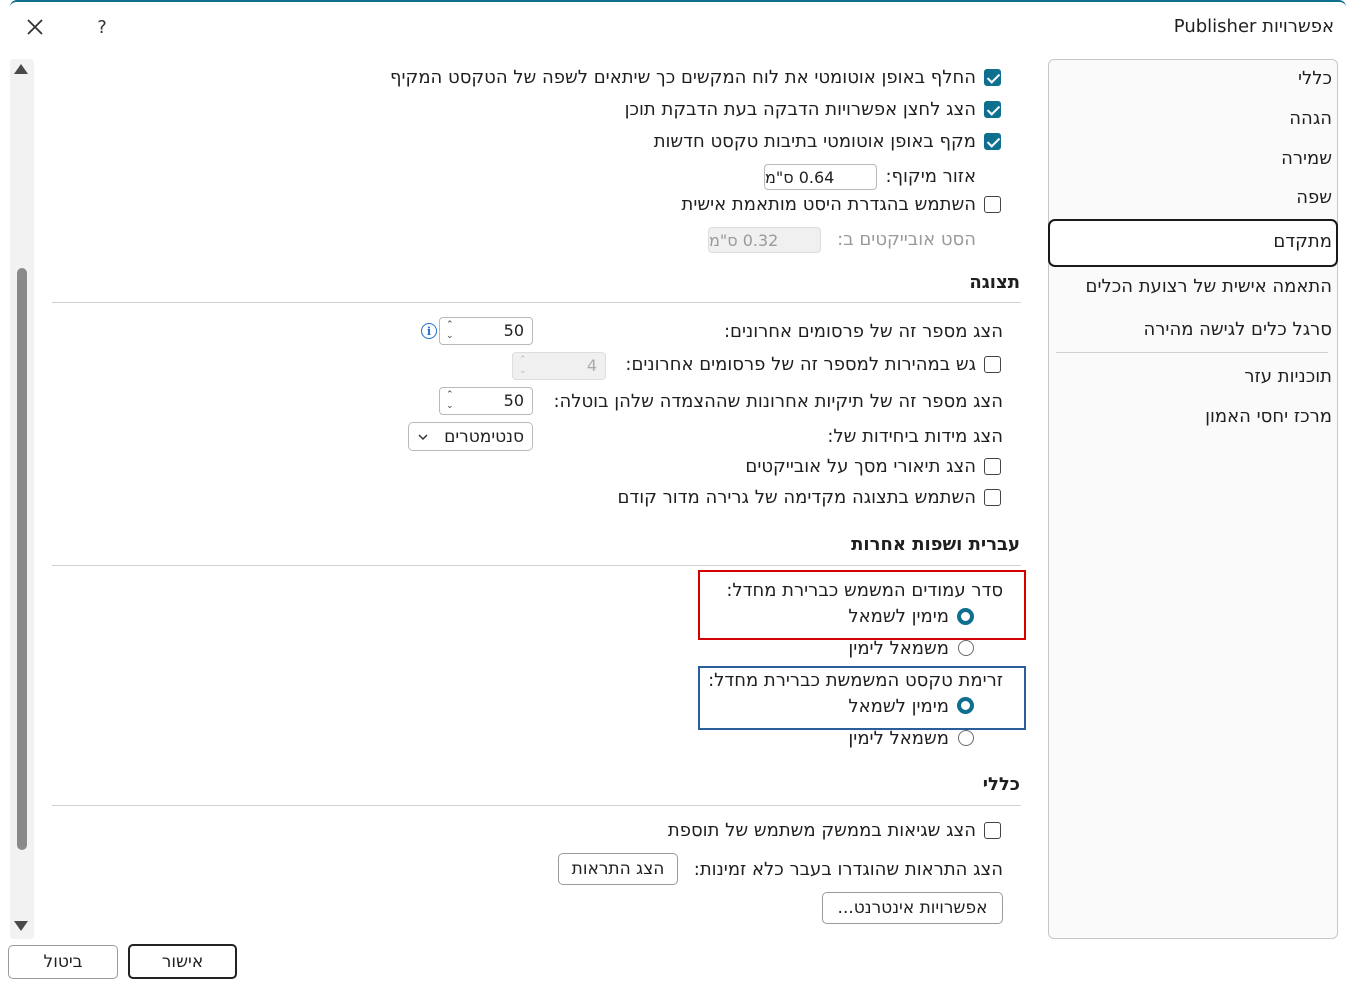 This screenshot has width=1350, height=981. I want to click on hyphen-zone-input: 0.64 ס"מ, so click(820, 177).